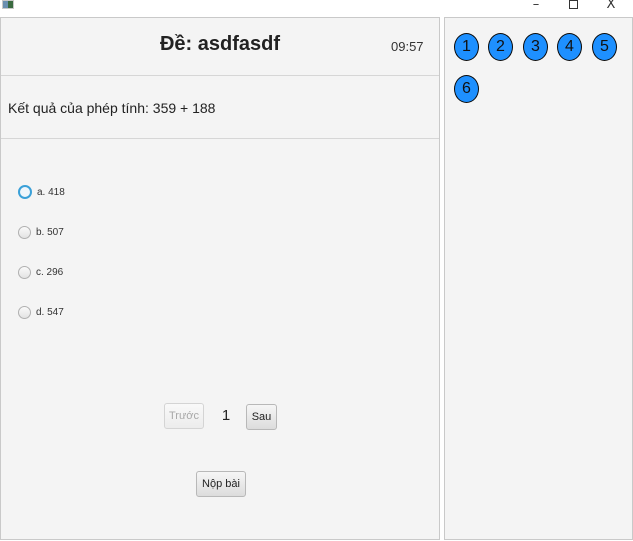  Describe the element at coordinates (50, 312) in the screenshot. I see `option-d-label: d. 547` at that location.